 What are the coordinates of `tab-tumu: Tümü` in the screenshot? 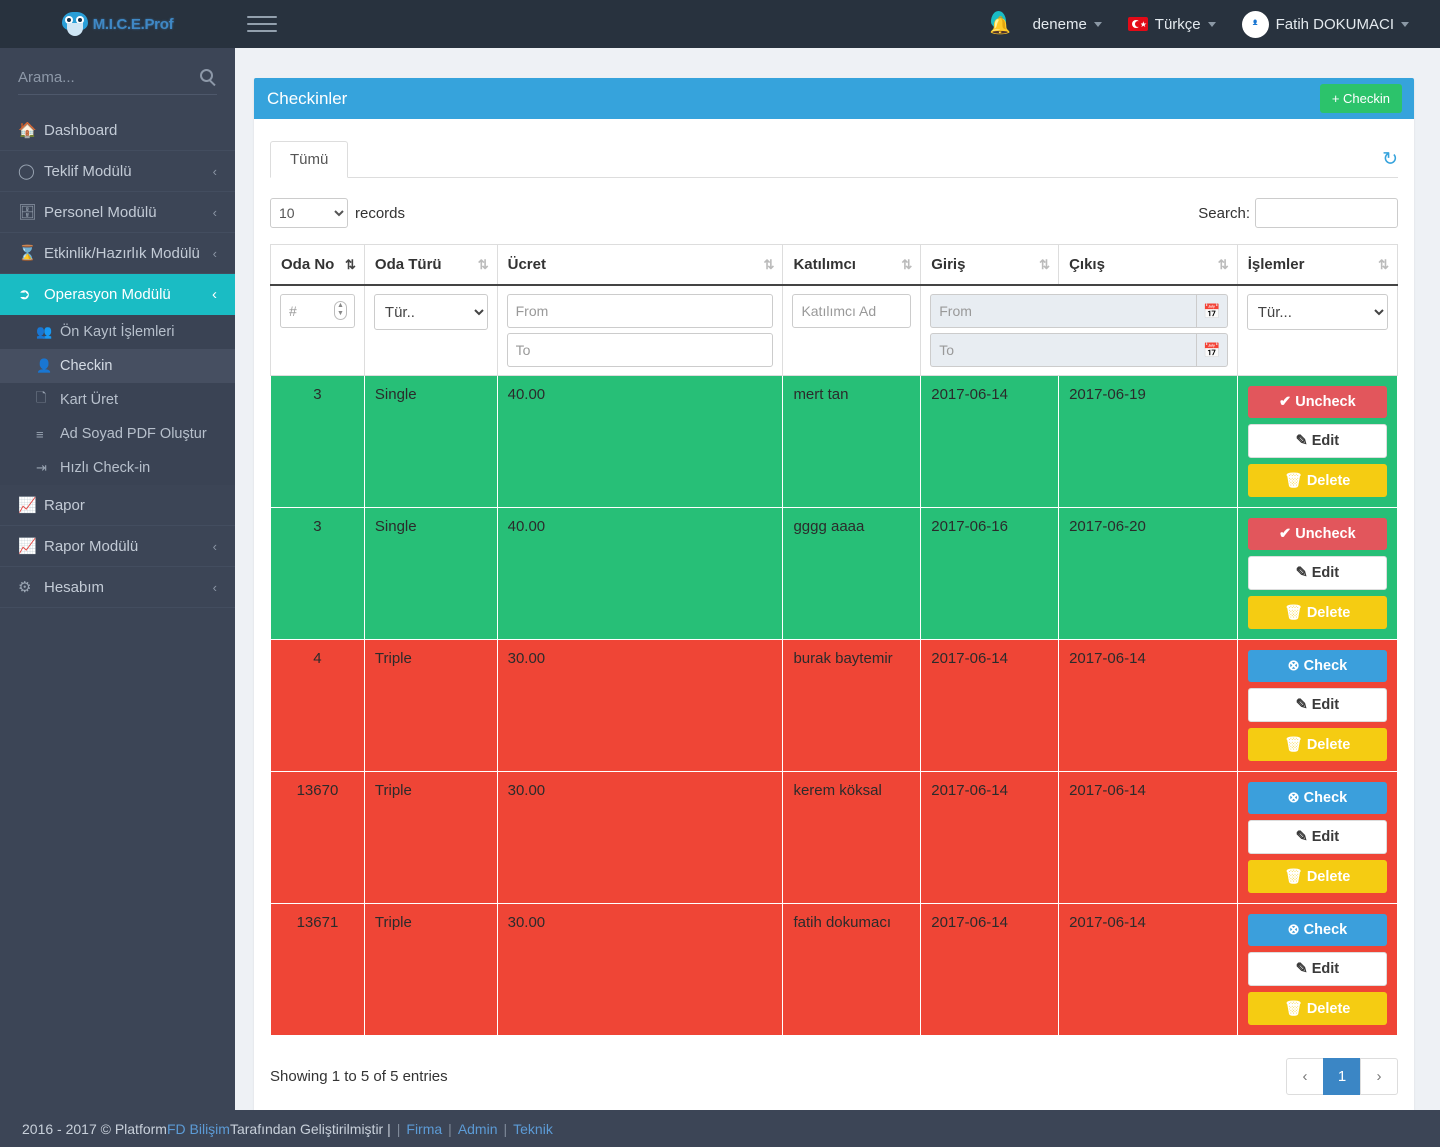 It's located at (309, 159).